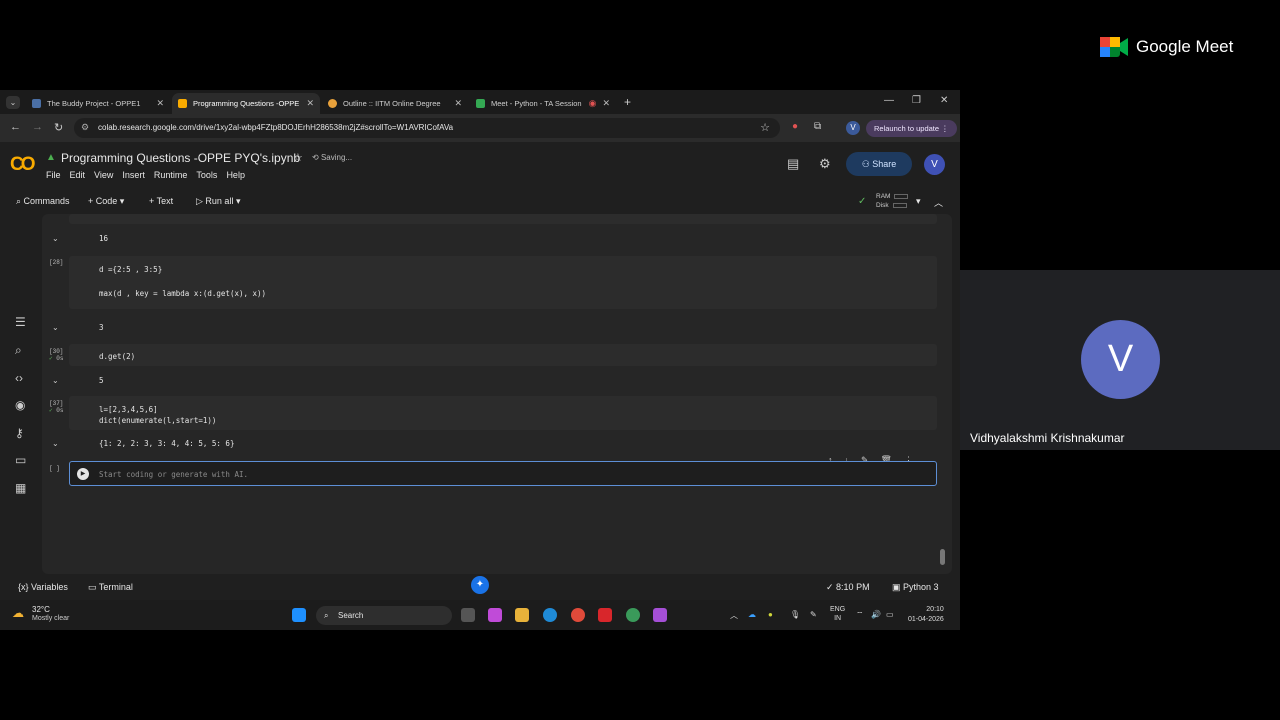 The image size is (1280, 720). Describe the element at coordinates (793, 164) in the screenshot. I see `comments-icon: ▤` at that location.